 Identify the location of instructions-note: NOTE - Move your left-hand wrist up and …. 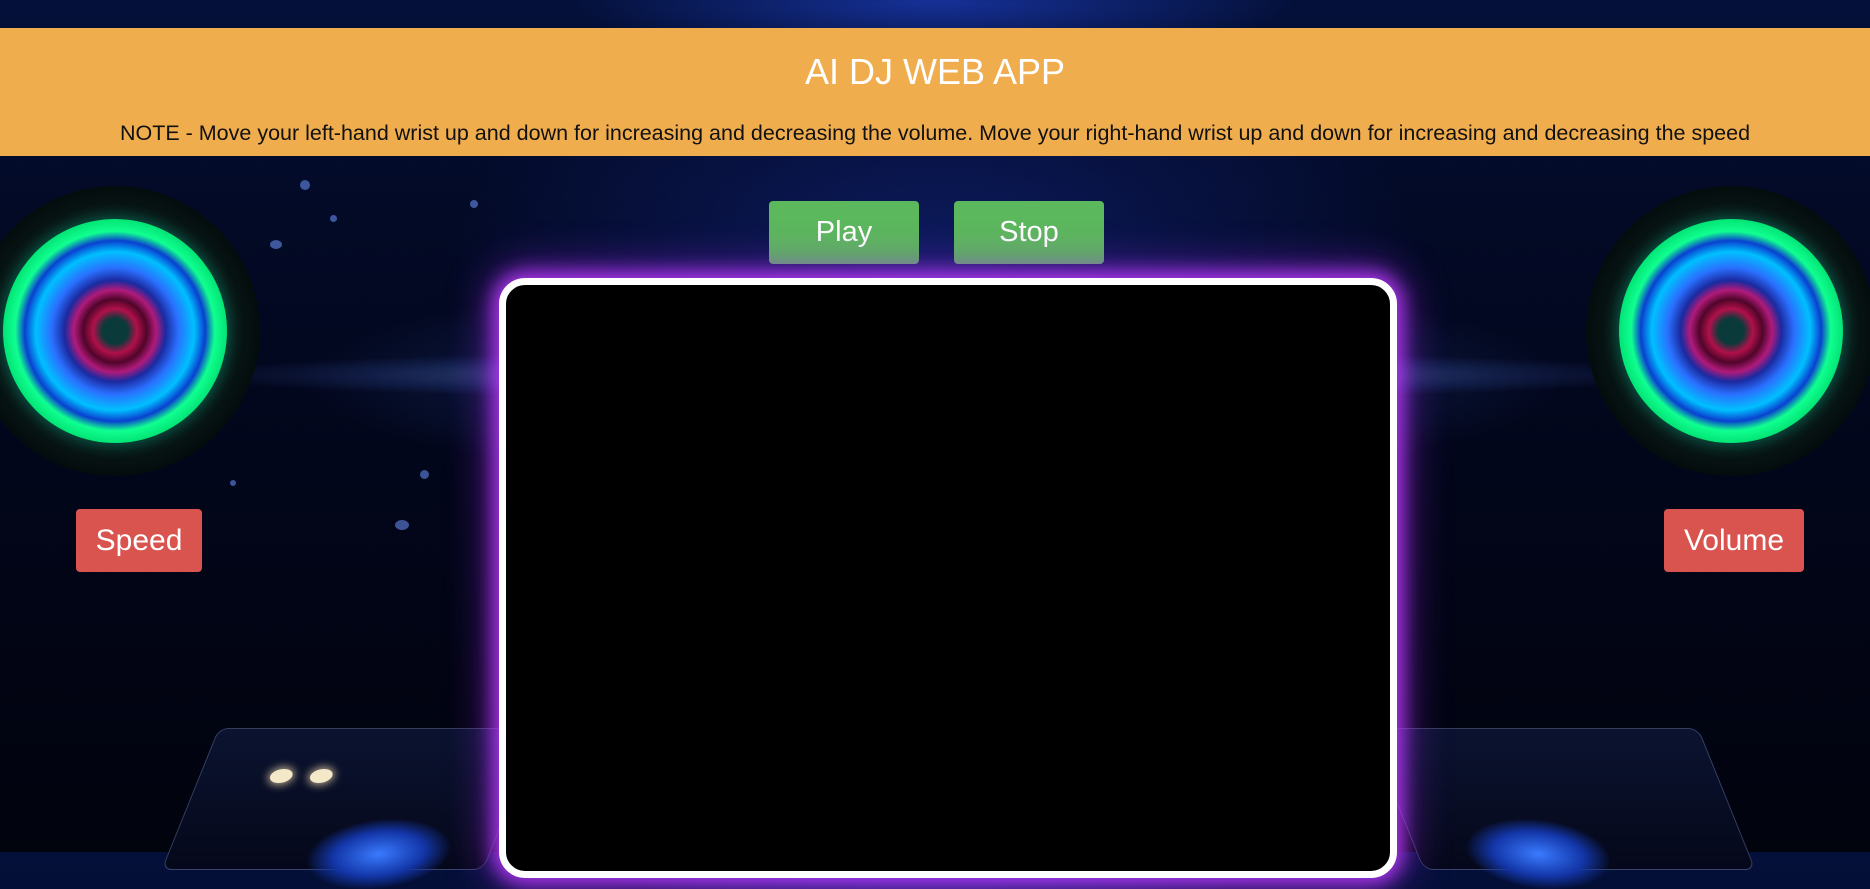
(935, 133).